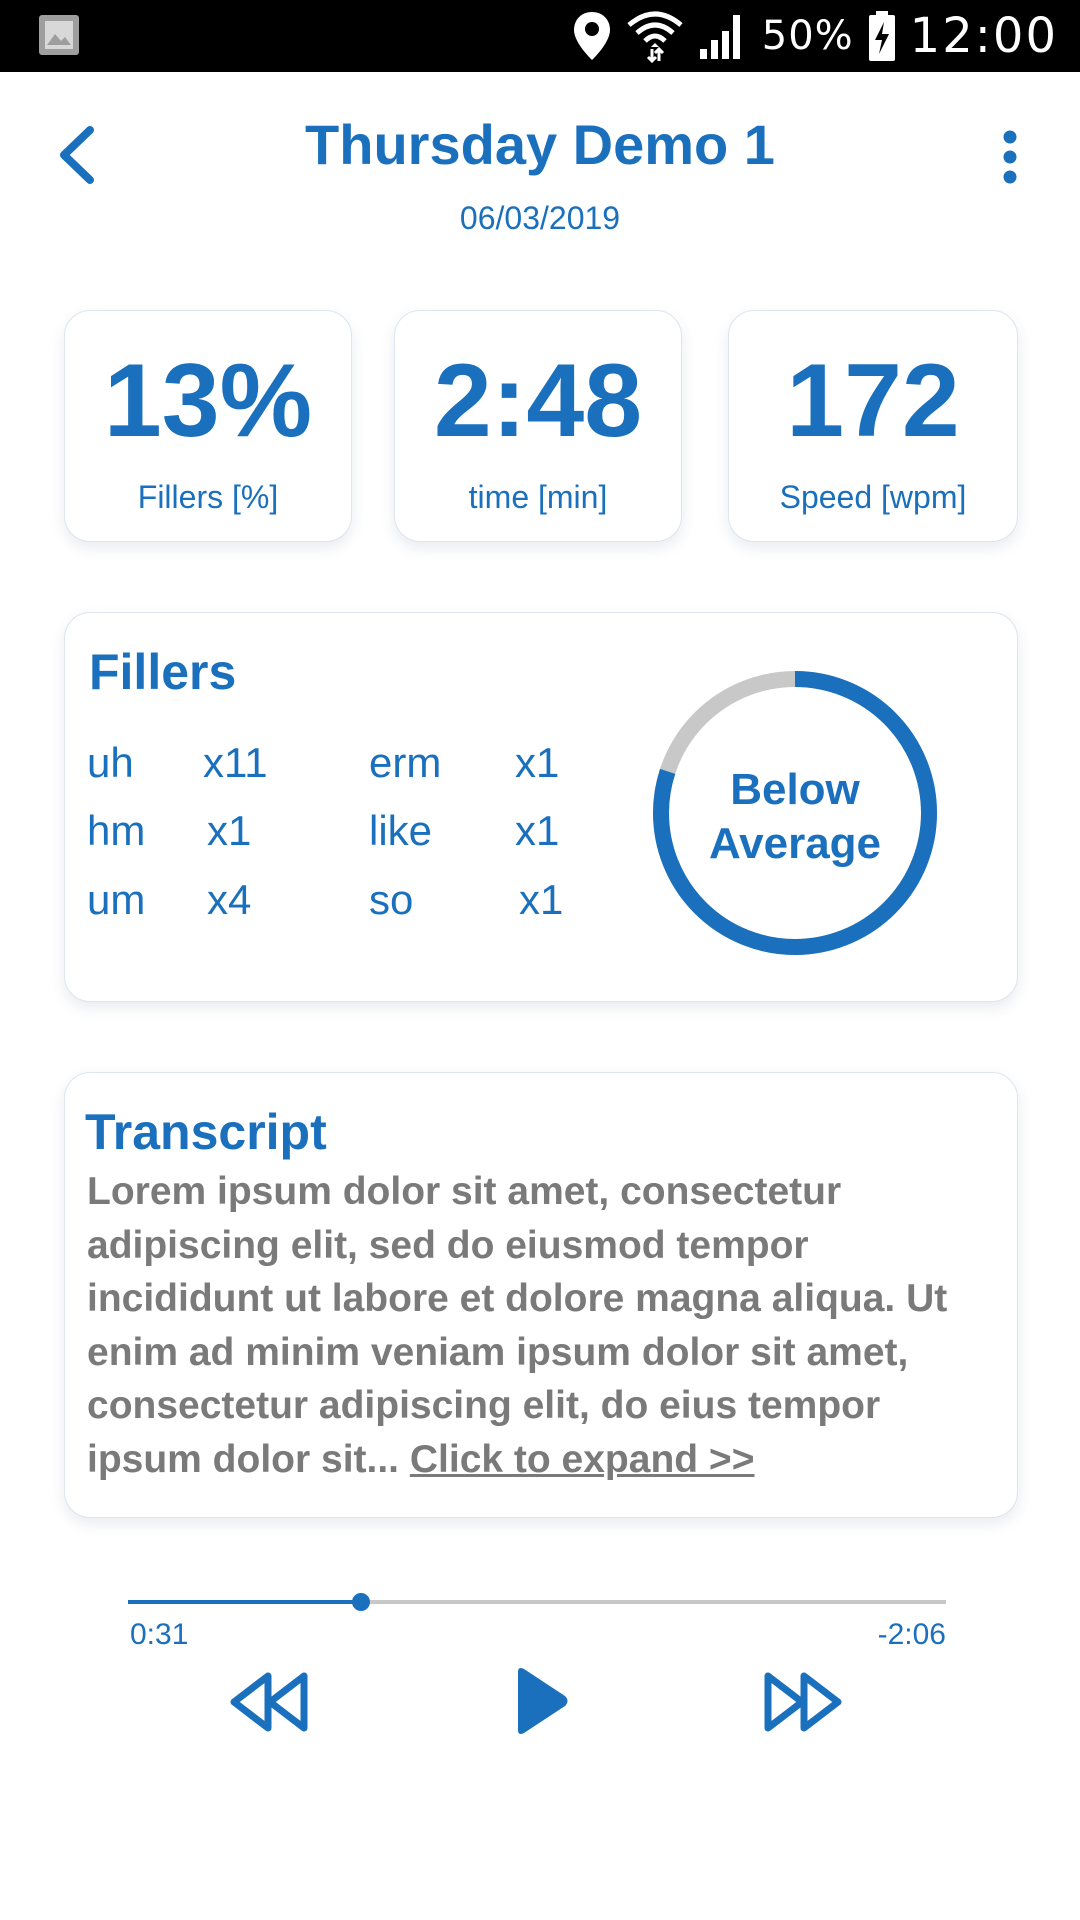 The image size is (1080, 1920). I want to click on progress-knob, so click(361, 1602).